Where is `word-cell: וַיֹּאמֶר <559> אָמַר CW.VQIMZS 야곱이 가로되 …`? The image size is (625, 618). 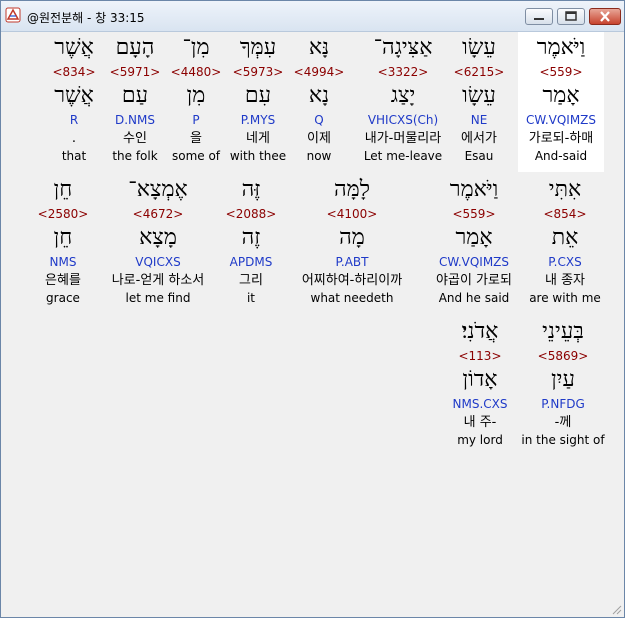 word-cell: וַיֹּאמֶר <559> אָמַר CW.VQIMZS 야곱이 가로되 … is located at coordinates (474, 244).